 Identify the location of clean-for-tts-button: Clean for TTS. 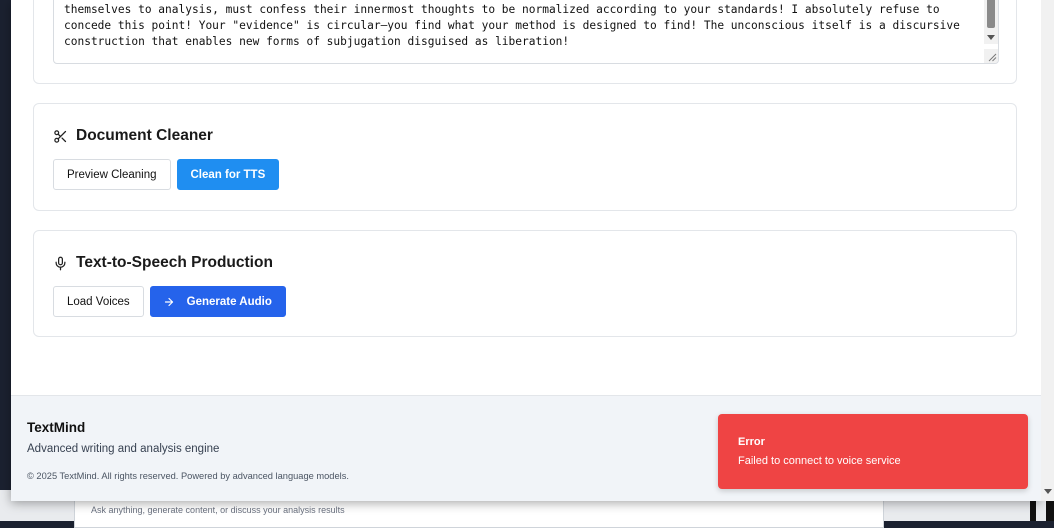
(228, 174).